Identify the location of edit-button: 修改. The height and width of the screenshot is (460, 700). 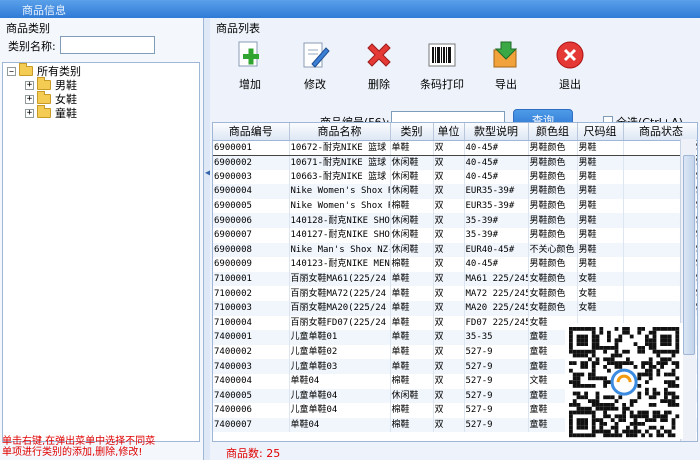
(315, 65).